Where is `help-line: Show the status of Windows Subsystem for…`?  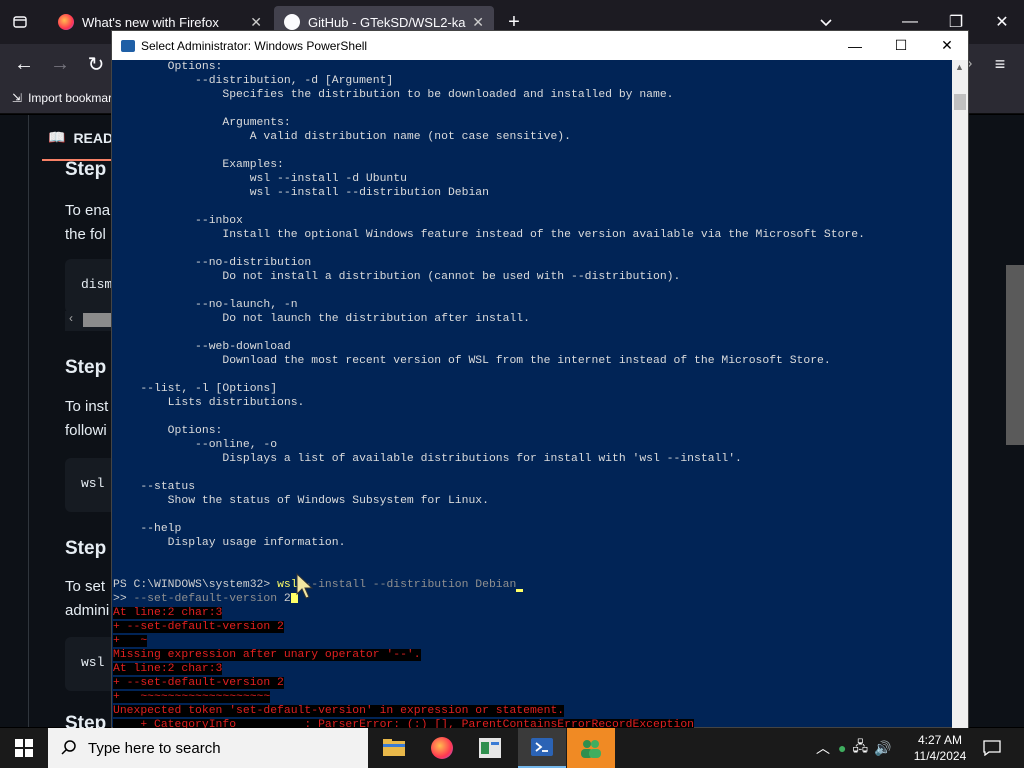 help-line: Show the status of Windows Subsystem for… is located at coordinates (301, 501).